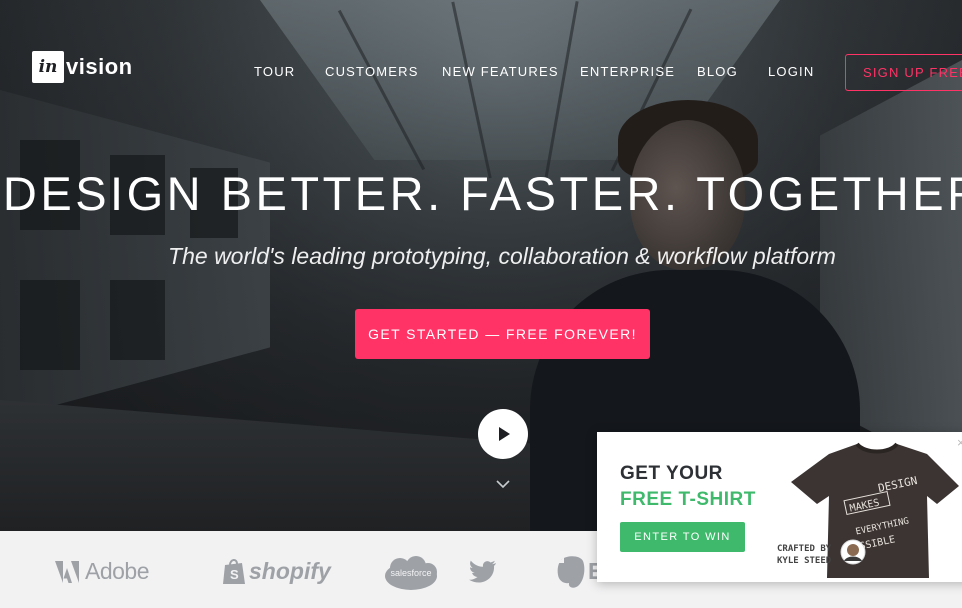 The width and height of the screenshot is (962, 608). What do you see at coordinates (682, 537) in the screenshot?
I see `enter-to-win-button: ENTER TO WIN` at bounding box center [682, 537].